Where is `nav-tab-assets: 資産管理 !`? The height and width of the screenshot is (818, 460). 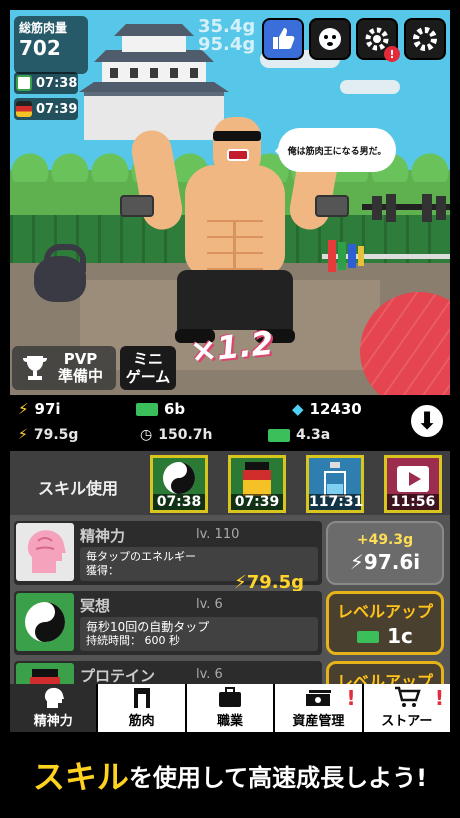
nav-tab-assets: 資産管理 ! is located at coordinates (319, 708).